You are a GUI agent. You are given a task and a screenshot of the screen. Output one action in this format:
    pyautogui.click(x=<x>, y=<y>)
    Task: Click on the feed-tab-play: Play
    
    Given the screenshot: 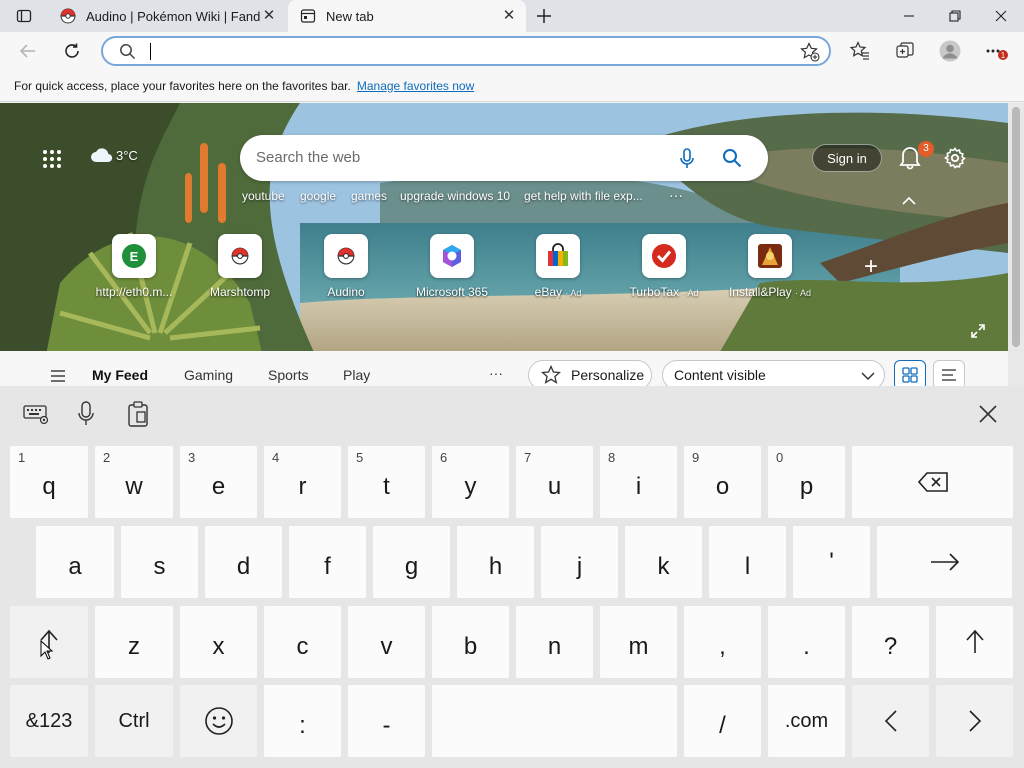 What is the action you would take?
    pyautogui.click(x=356, y=375)
    